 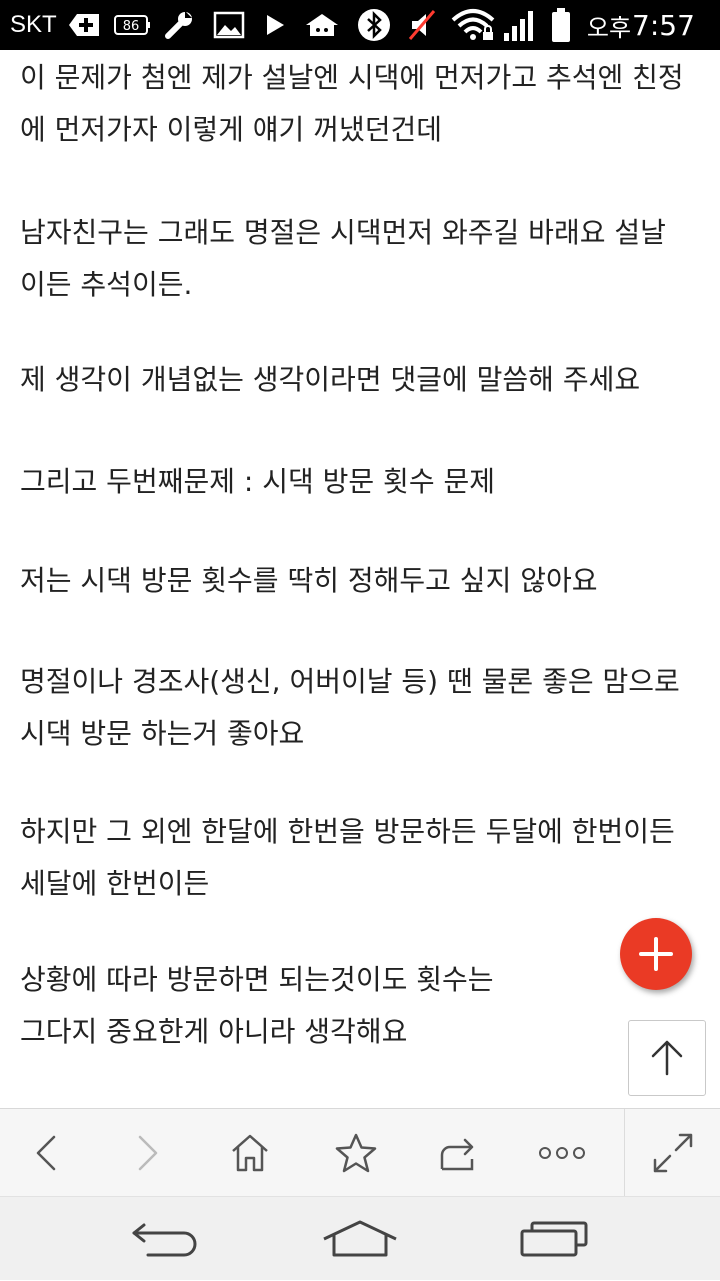 I want to click on write-fab-button, so click(x=656, y=954).